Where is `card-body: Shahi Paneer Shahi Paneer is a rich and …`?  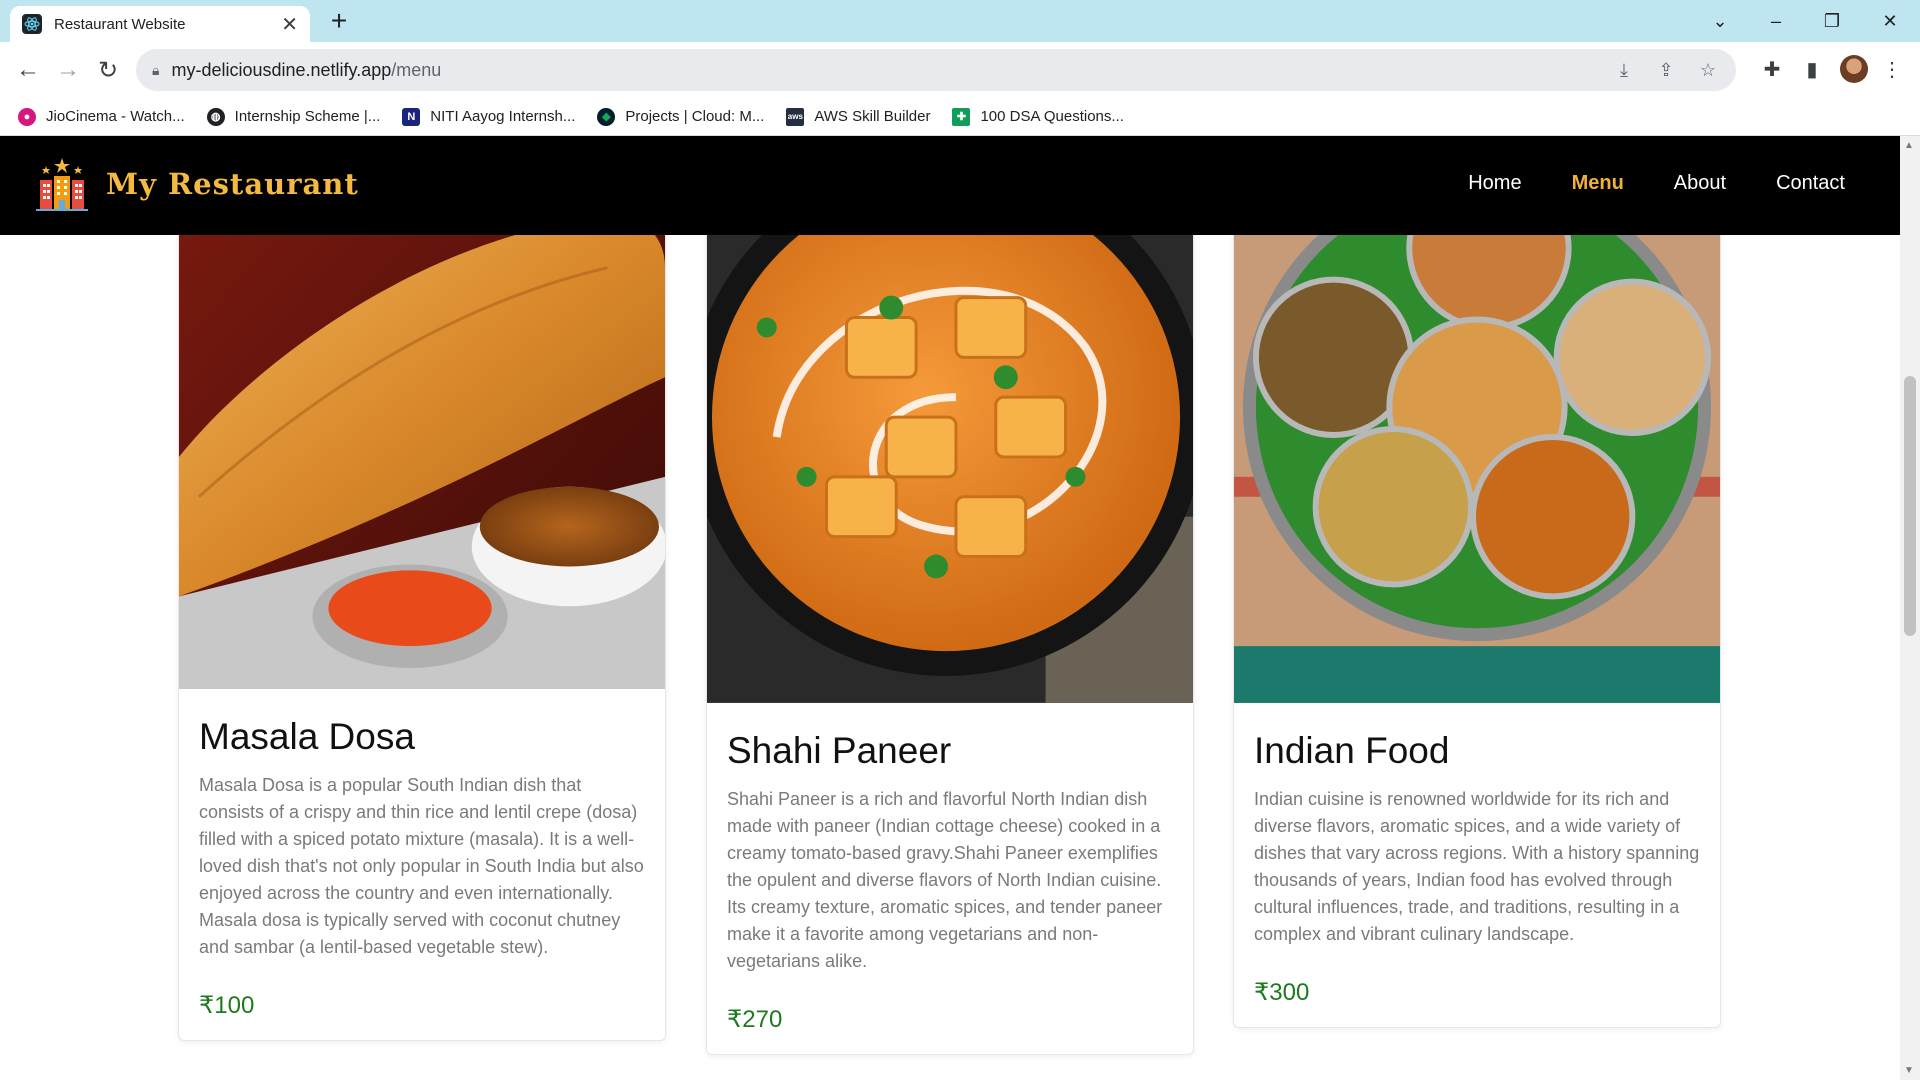
card-body: Shahi Paneer Shahi Paneer is a rich and … is located at coordinates (950, 879).